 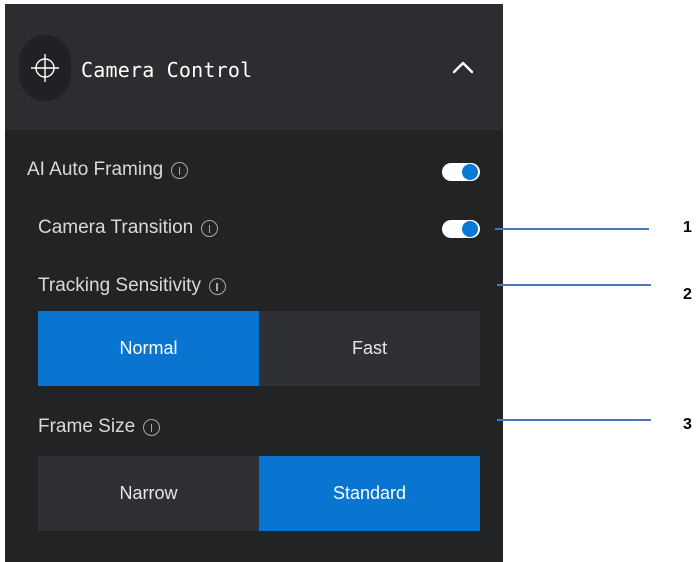 I want to click on ai-auto-framing-toggle, so click(x=461, y=172).